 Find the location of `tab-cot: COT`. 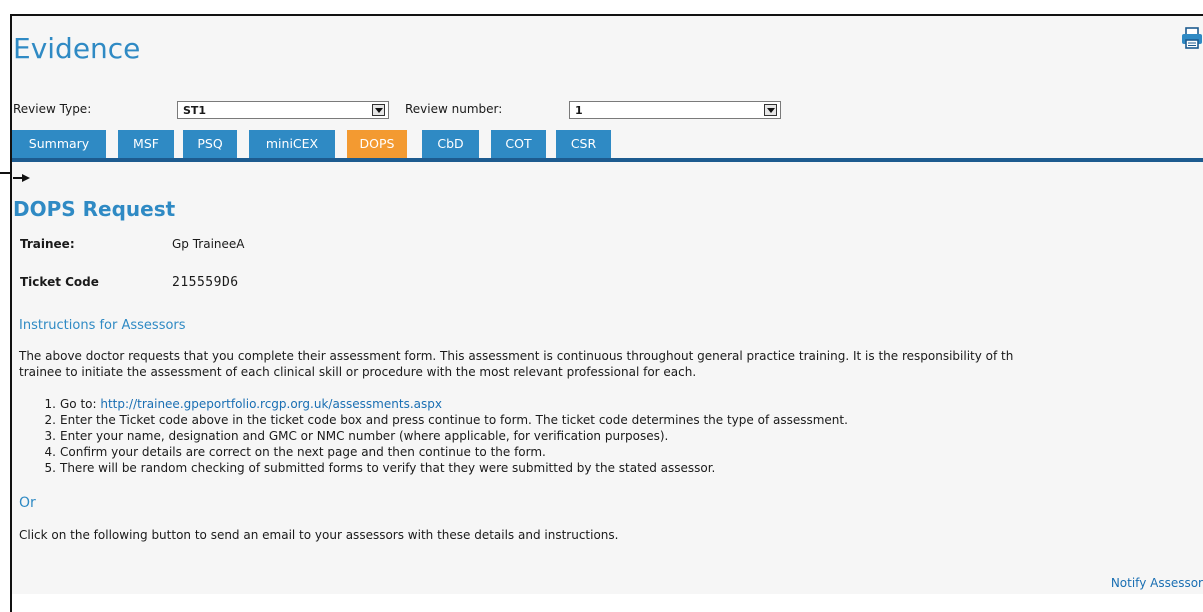

tab-cot: COT is located at coordinates (519, 144).